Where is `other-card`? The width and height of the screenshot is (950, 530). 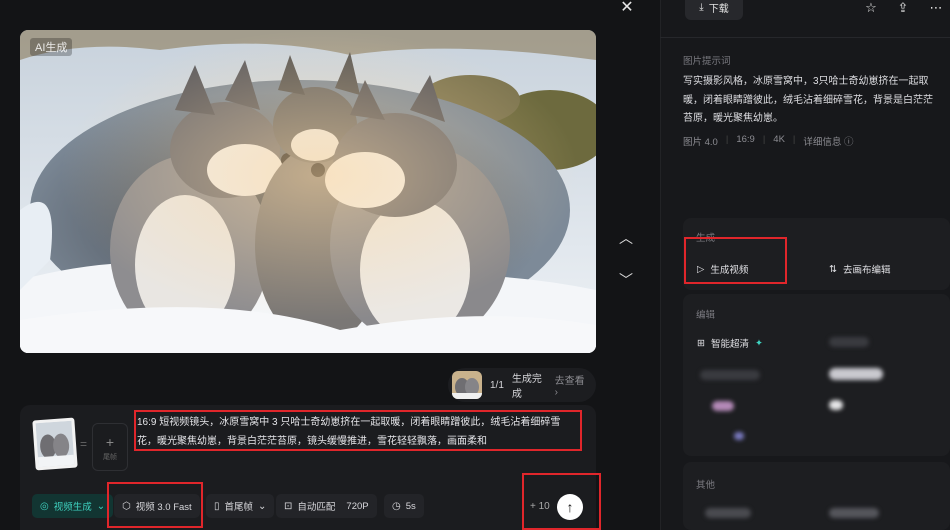 other-card is located at coordinates (816, 496).